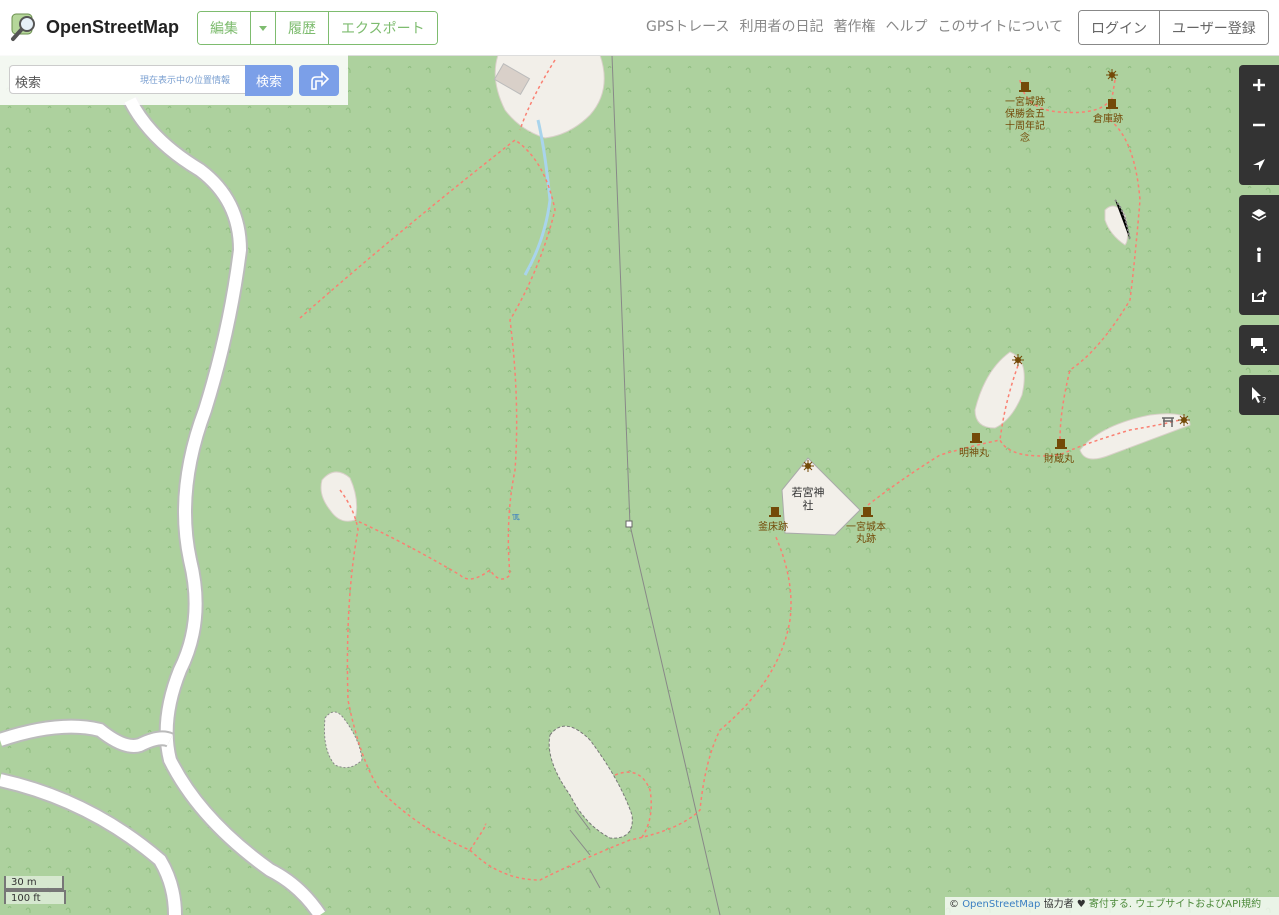 Image resolution: width=1279 pixels, height=915 pixels. What do you see at coordinates (35, 897) in the screenshot?
I see `scale-imperial: 100 ft` at bounding box center [35, 897].